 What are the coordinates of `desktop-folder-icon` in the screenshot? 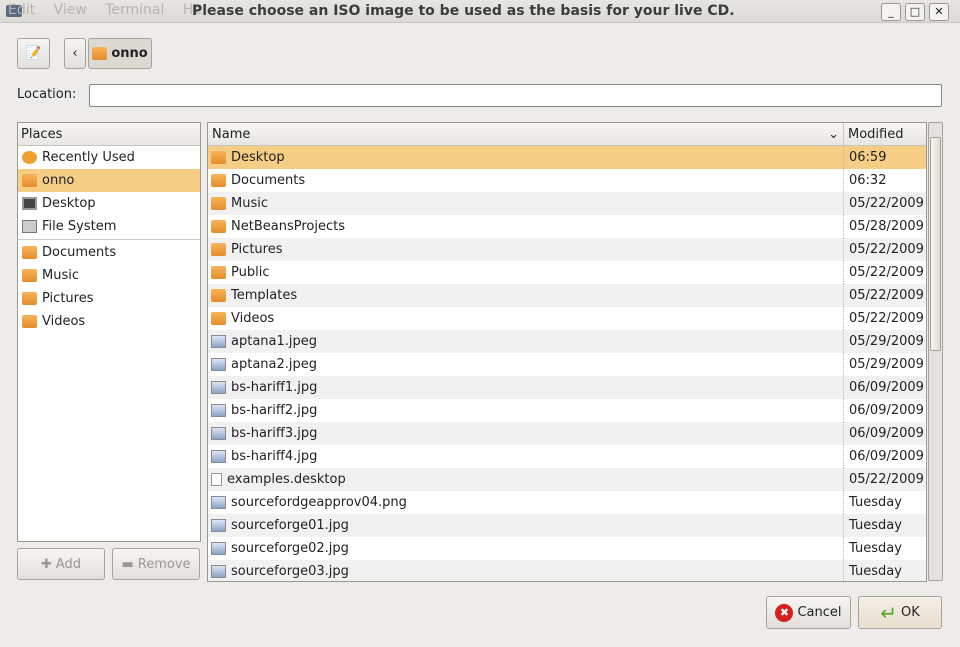 It's located at (218, 157).